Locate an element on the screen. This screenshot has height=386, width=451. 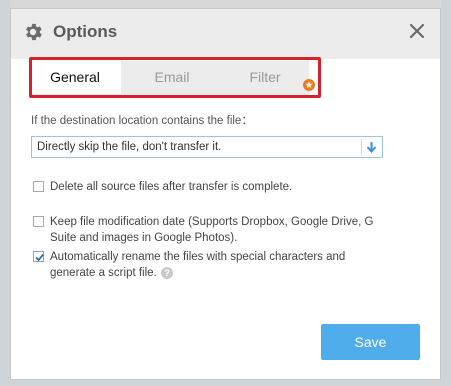
keep-date-checkbox is located at coordinates (38, 221).